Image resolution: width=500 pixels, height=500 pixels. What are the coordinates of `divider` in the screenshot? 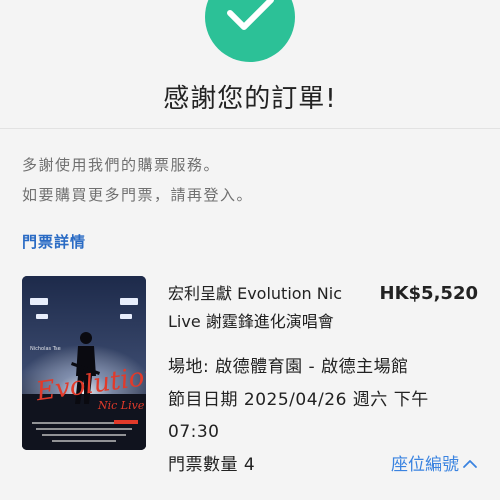 It's located at (250, 128).